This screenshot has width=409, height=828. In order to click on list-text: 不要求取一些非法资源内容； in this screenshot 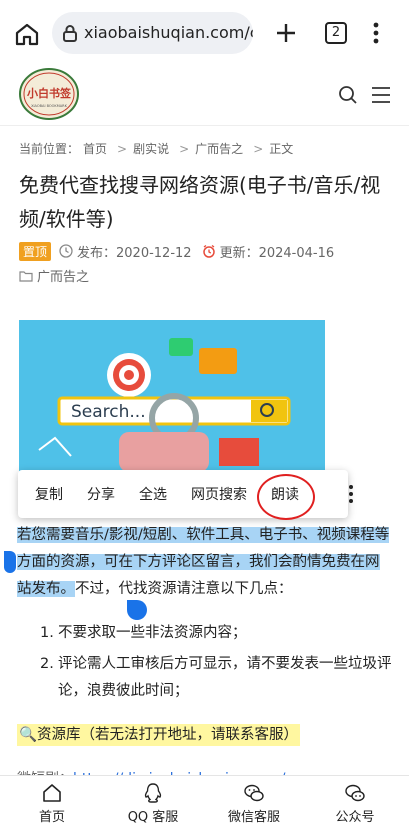, I will do `click(152, 633)`.